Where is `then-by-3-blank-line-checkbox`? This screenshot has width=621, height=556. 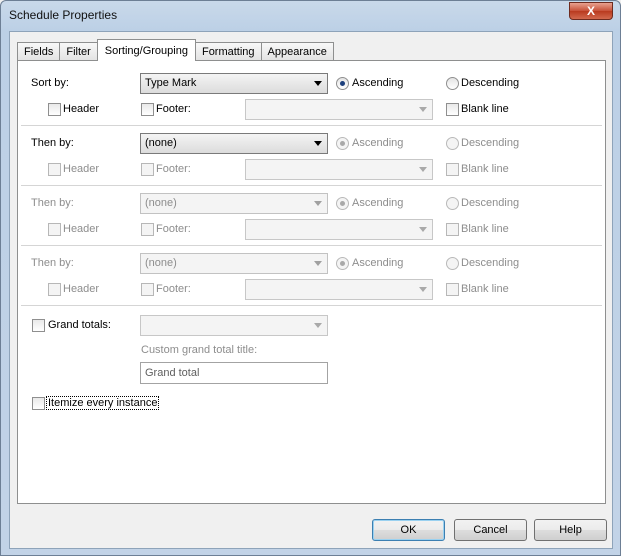 then-by-3-blank-line-checkbox is located at coordinates (452, 289).